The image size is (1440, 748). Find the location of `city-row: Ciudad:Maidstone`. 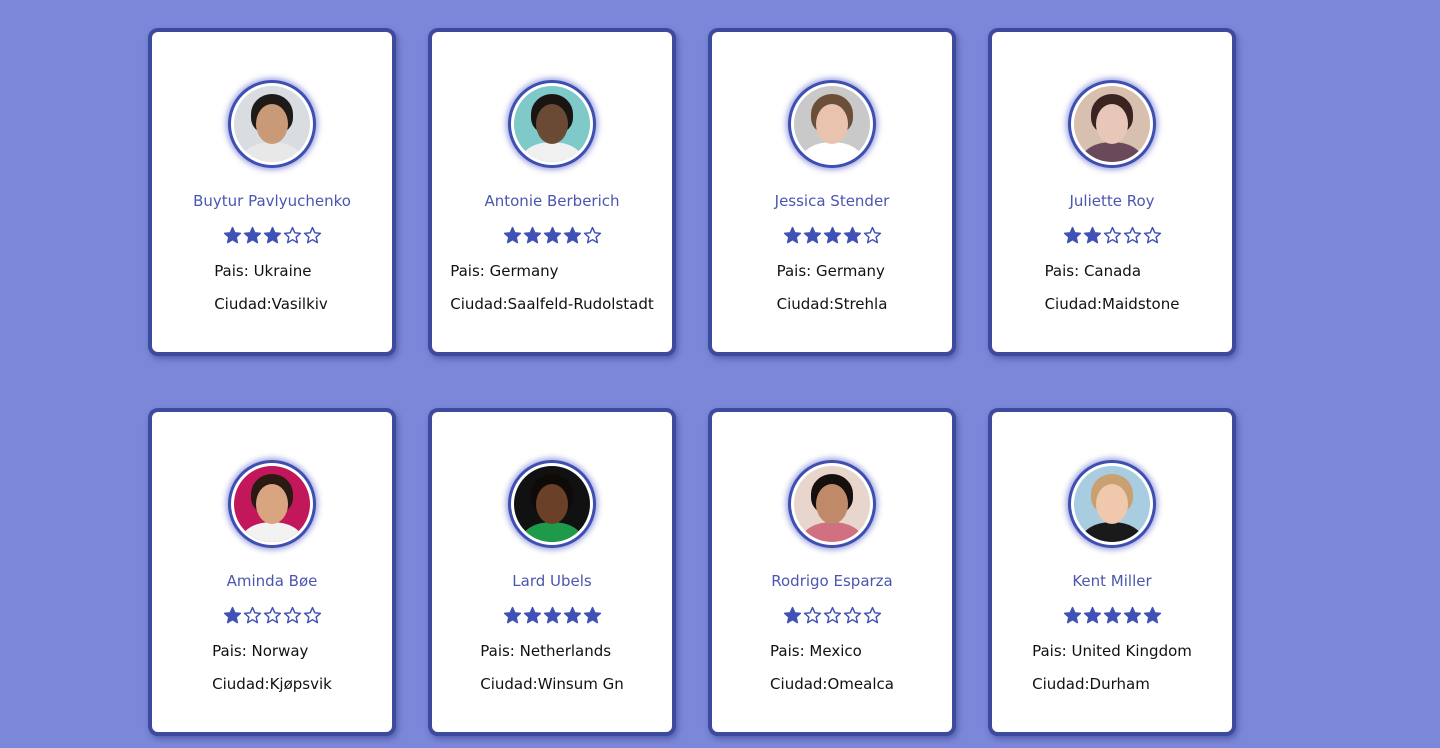

city-row: Ciudad:Maidstone is located at coordinates (1112, 304).